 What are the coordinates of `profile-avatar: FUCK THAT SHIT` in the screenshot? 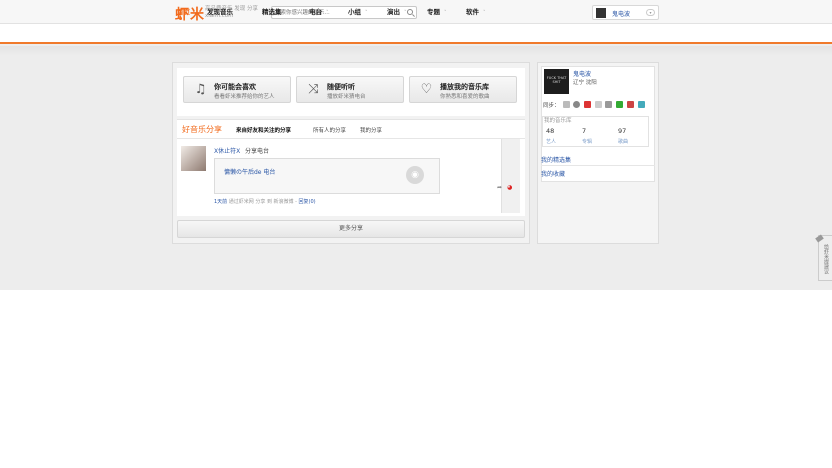 It's located at (556, 81).